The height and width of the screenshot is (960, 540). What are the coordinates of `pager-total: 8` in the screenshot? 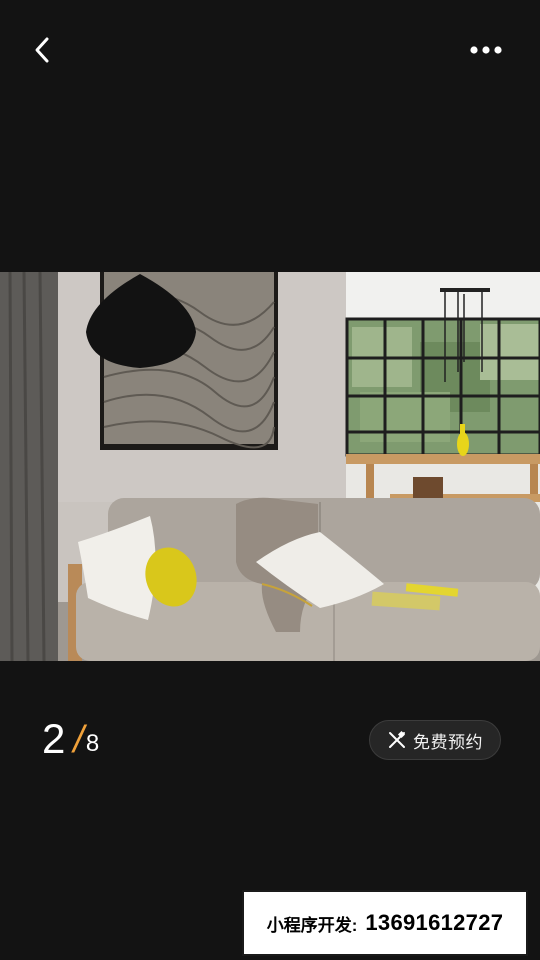 It's located at (92, 743).